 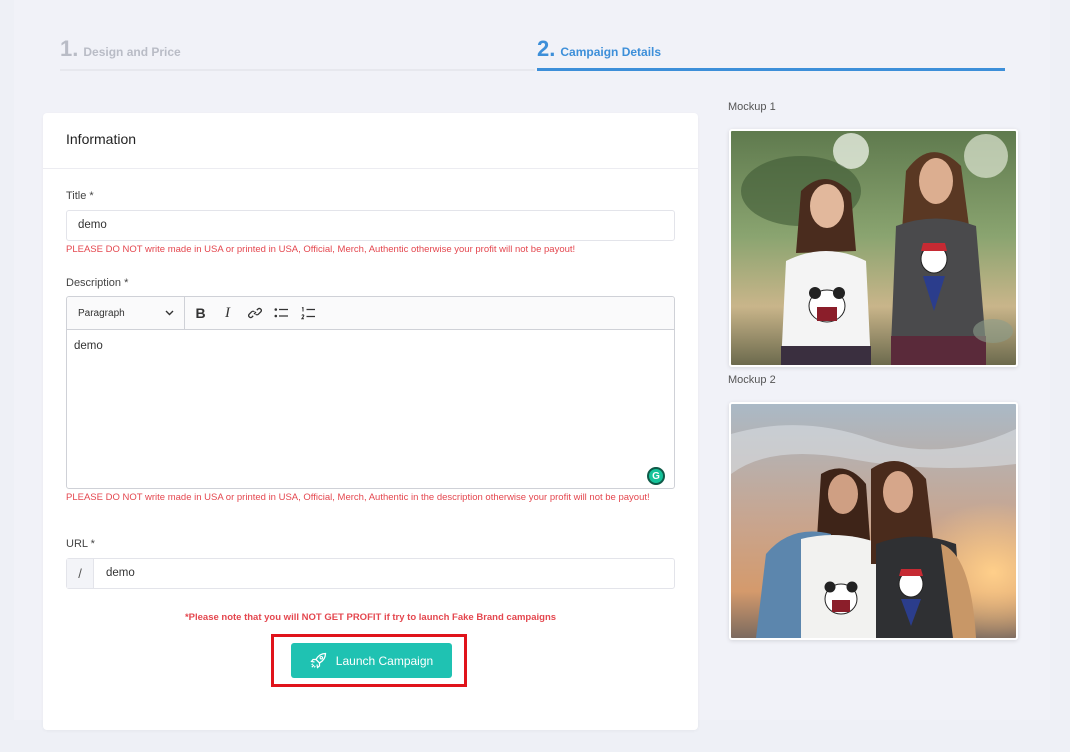 What do you see at coordinates (80, 196) in the screenshot?
I see `title-label: Title *` at bounding box center [80, 196].